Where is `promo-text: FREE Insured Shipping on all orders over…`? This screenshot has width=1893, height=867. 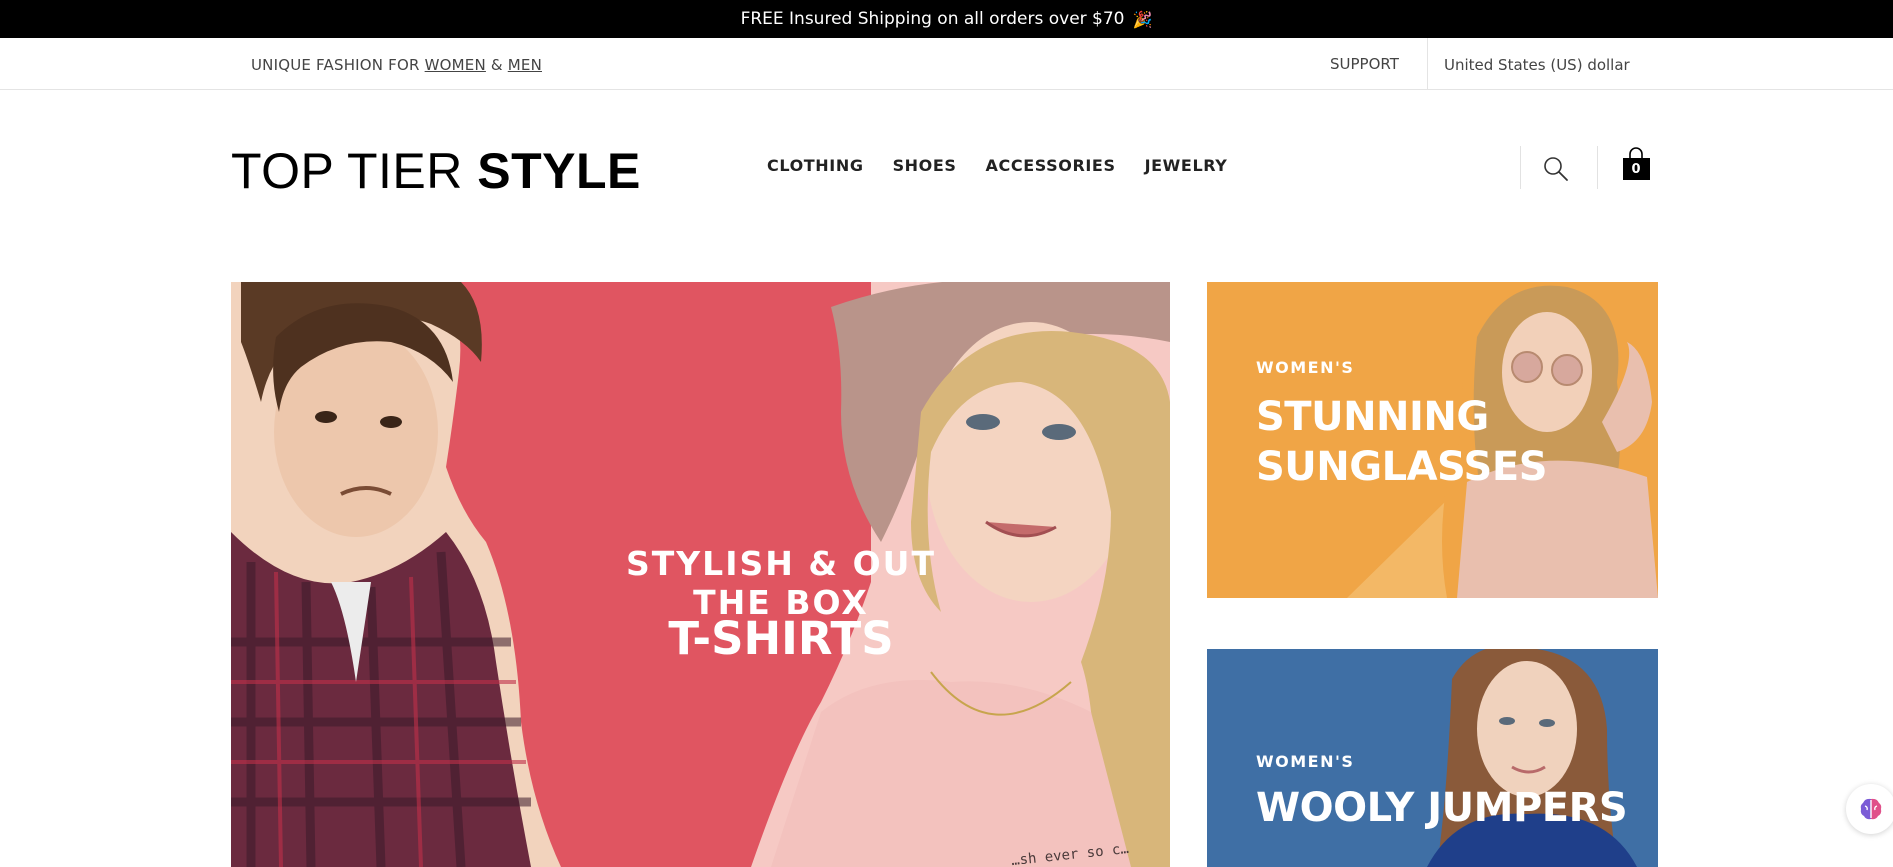
promo-text: FREE Insured Shipping on all orders over… is located at coordinates (932, 19).